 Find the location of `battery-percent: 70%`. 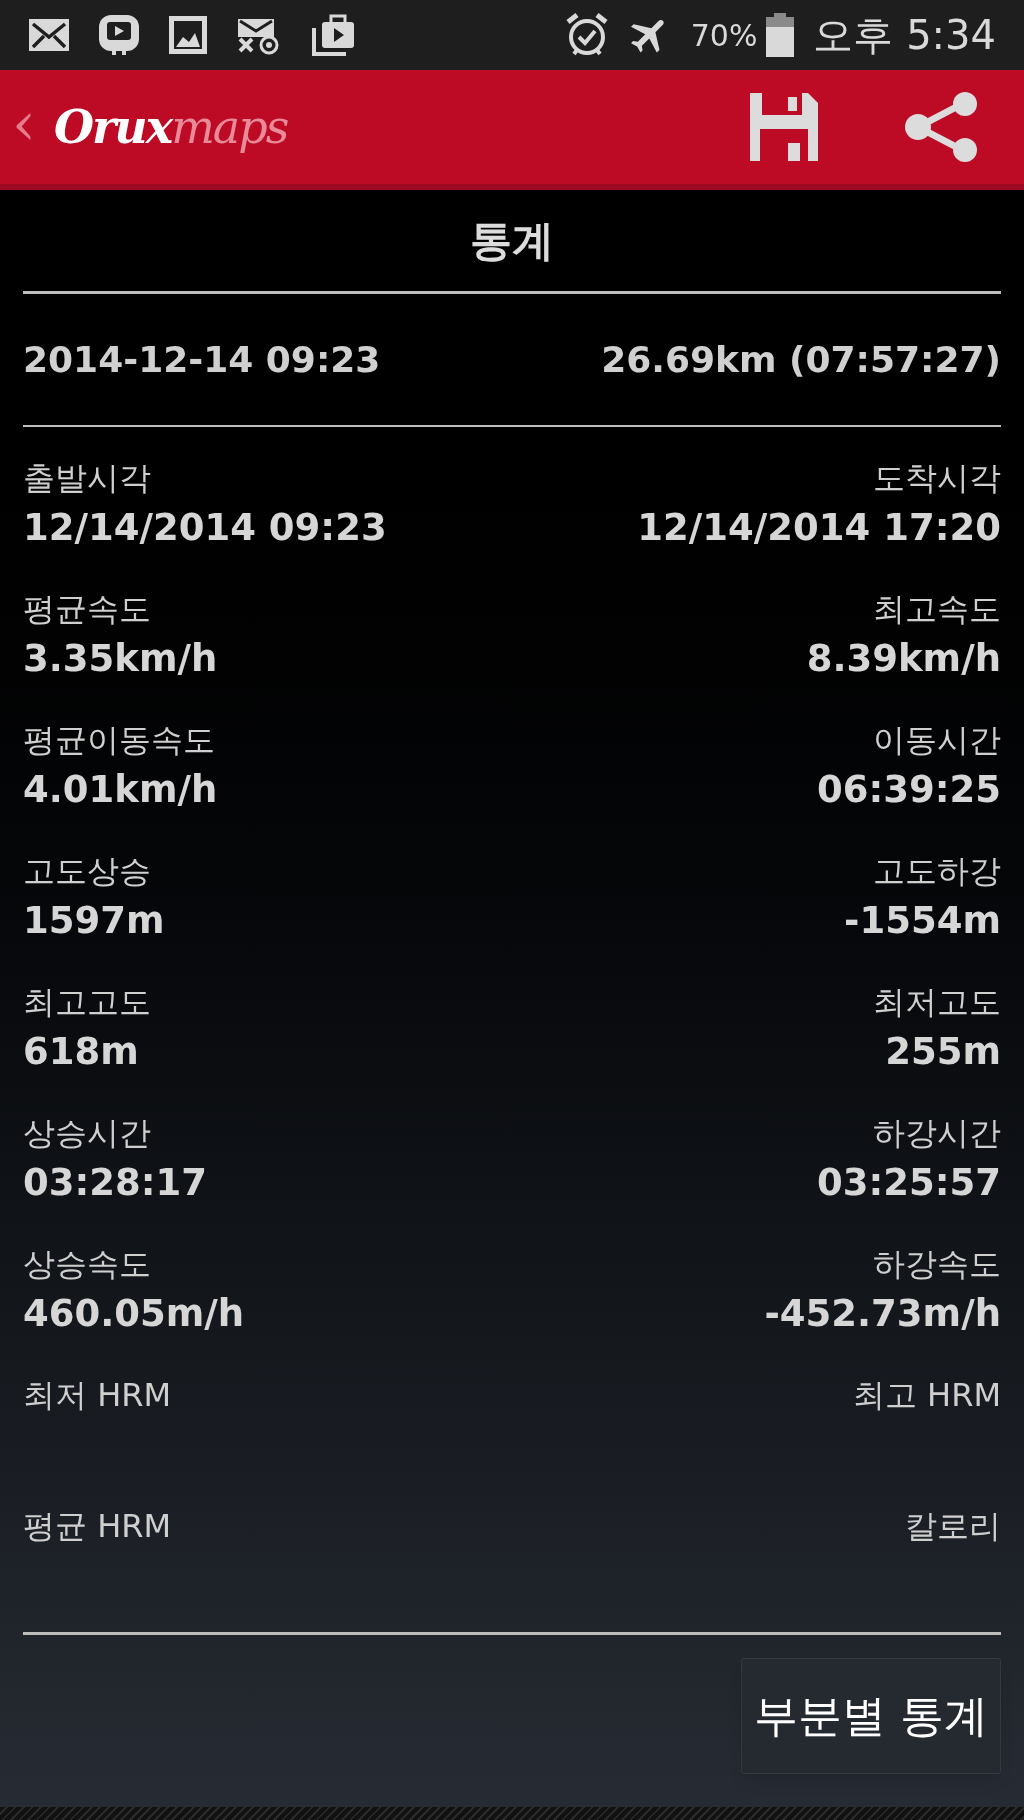

battery-percent: 70% is located at coordinates (724, 35).